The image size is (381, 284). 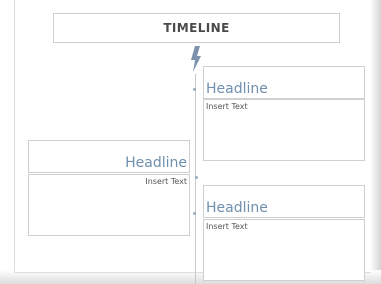 I want to click on event-3-text-box: Insert Text, so click(x=284, y=250).